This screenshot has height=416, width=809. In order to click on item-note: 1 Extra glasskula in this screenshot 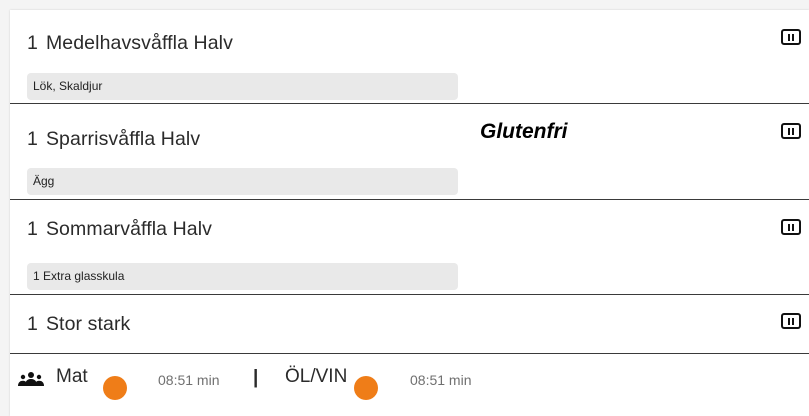, I will do `click(242, 276)`.